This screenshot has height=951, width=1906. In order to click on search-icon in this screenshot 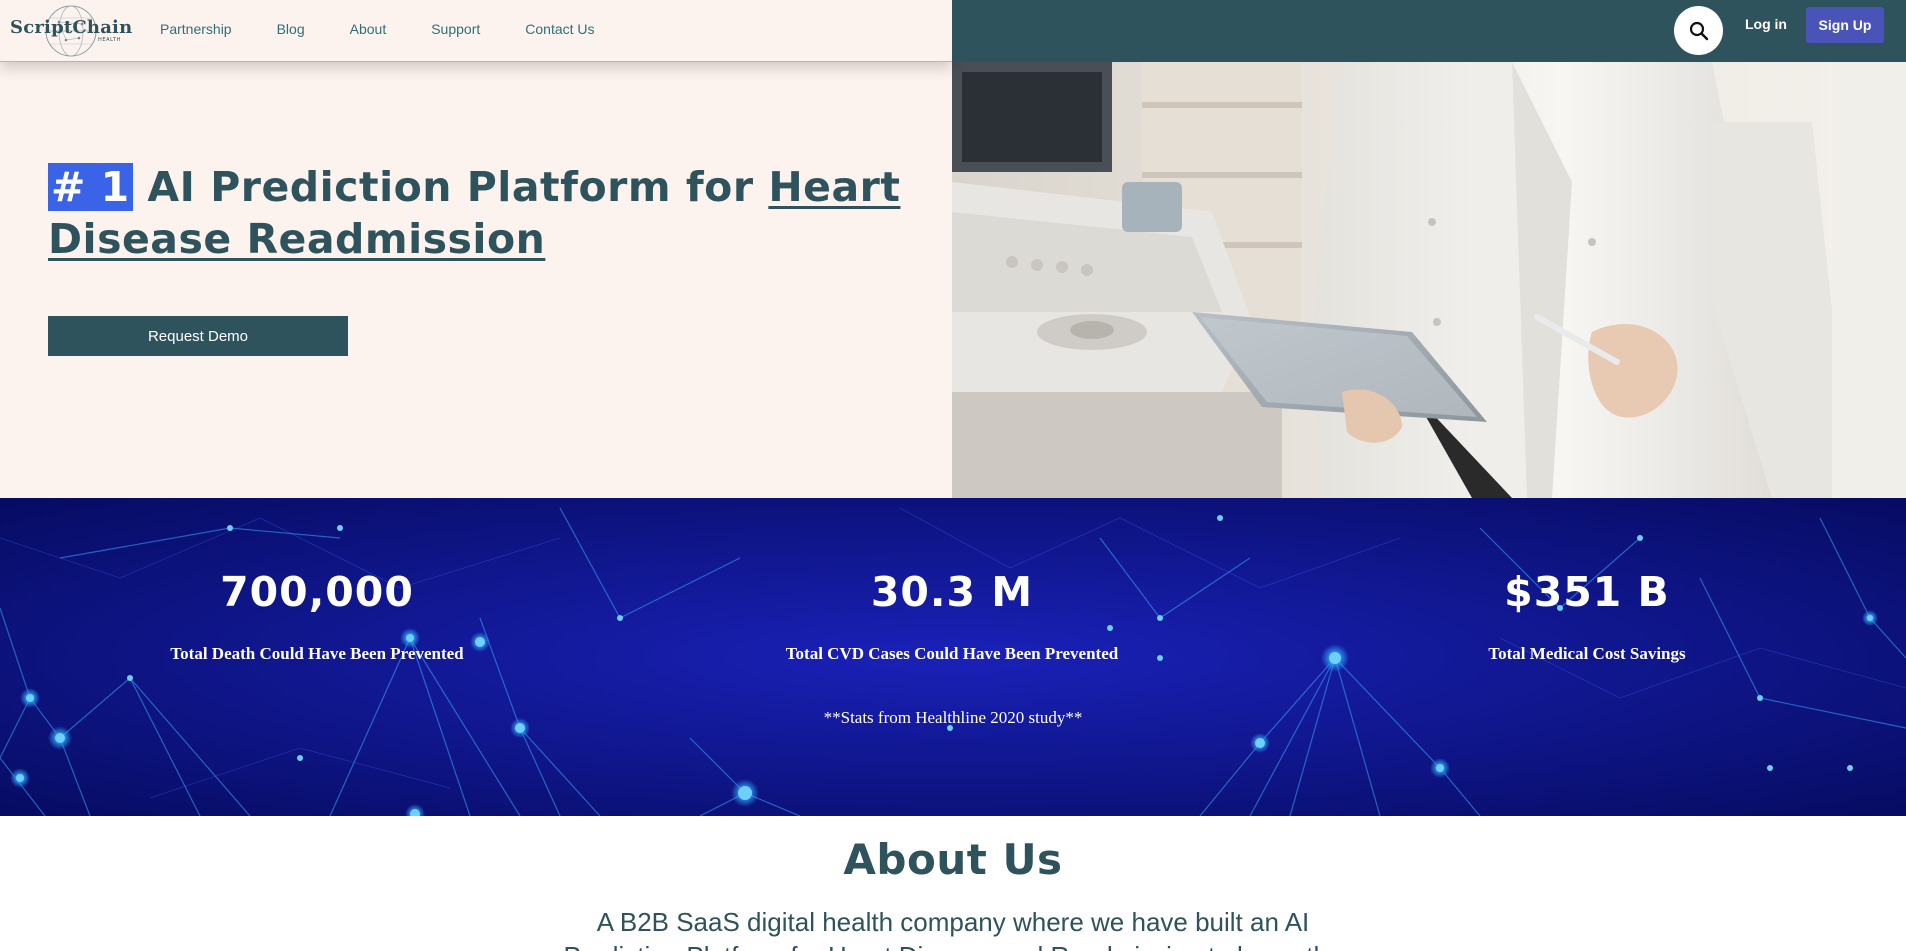, I will do `click(1698, 30)`.